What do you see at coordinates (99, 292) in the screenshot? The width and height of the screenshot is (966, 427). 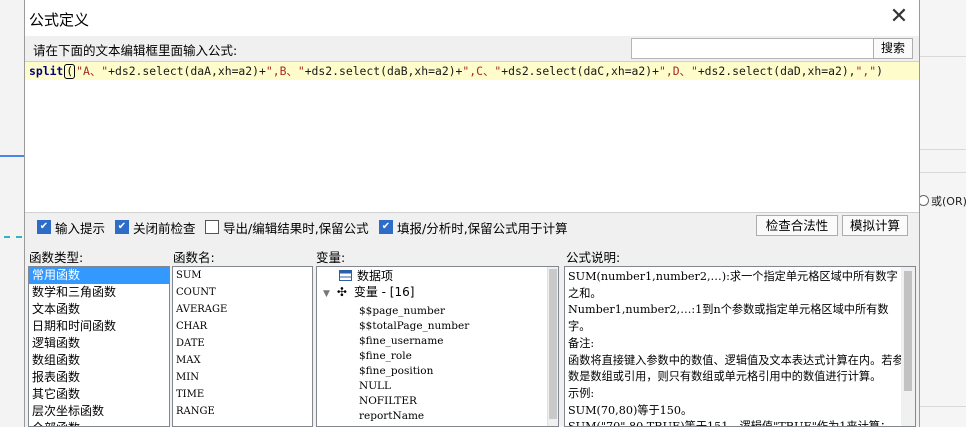 I see `category-item: 数学和三角函数` at bounding box center [99, 292].